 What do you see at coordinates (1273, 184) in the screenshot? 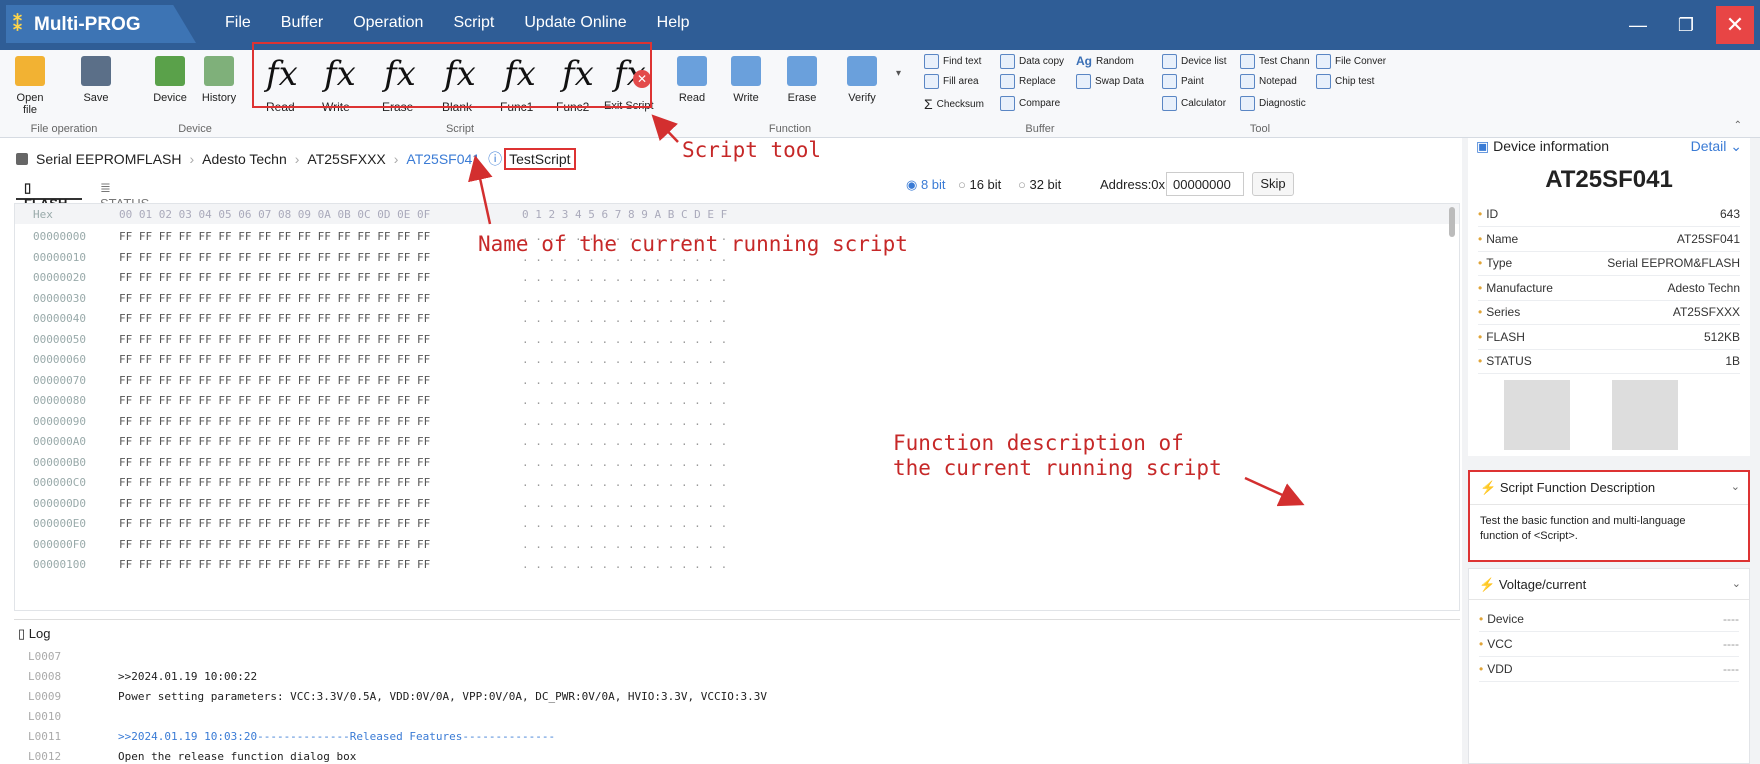
I see `skip-button: Skip` at bounding box center [1273, 184].